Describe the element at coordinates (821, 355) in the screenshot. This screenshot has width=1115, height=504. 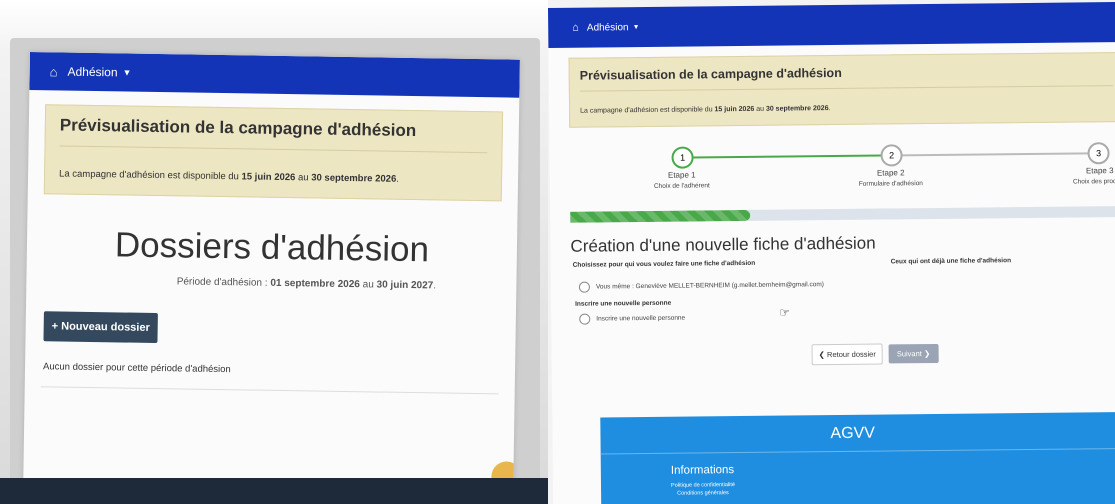
I see `arrow-left-circle-icon: ❮` at that location.